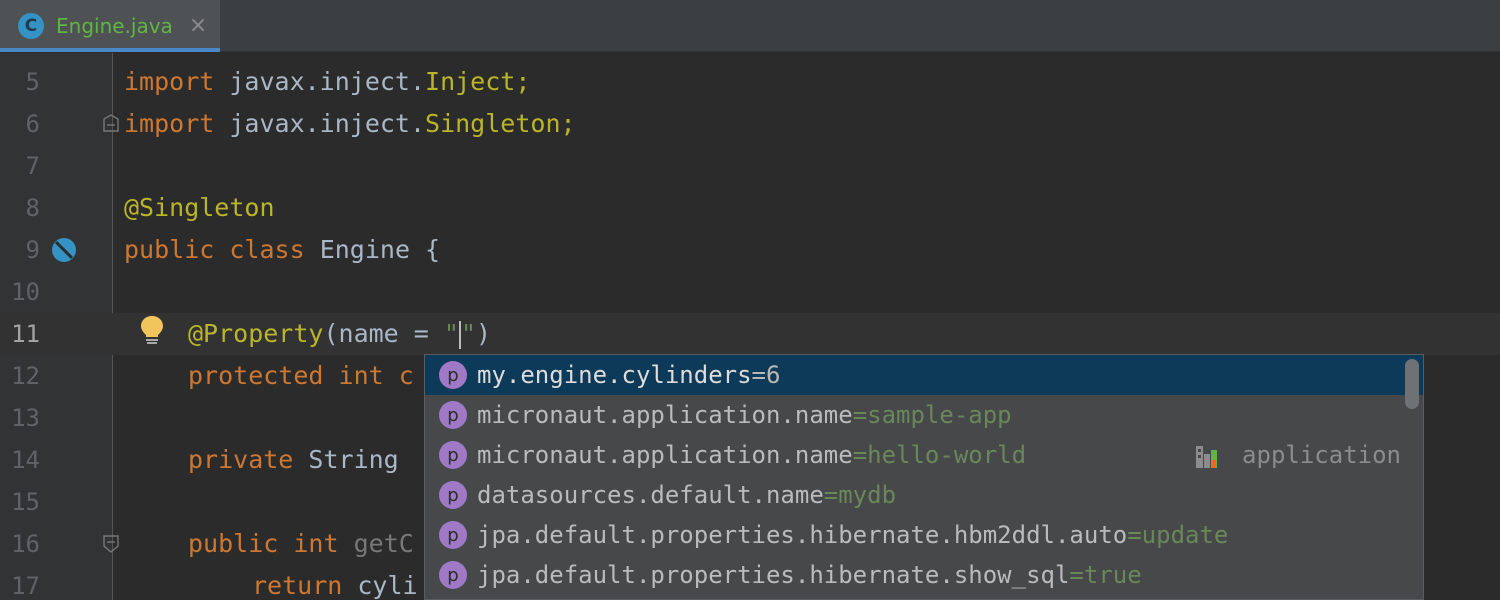 Image resolution: width=1500 pixels, height=600 pixels. What do you see at coordinates (860, 495) in the screenshot?
I see `completion-value: =mydb` at bounding box center [860, 495].